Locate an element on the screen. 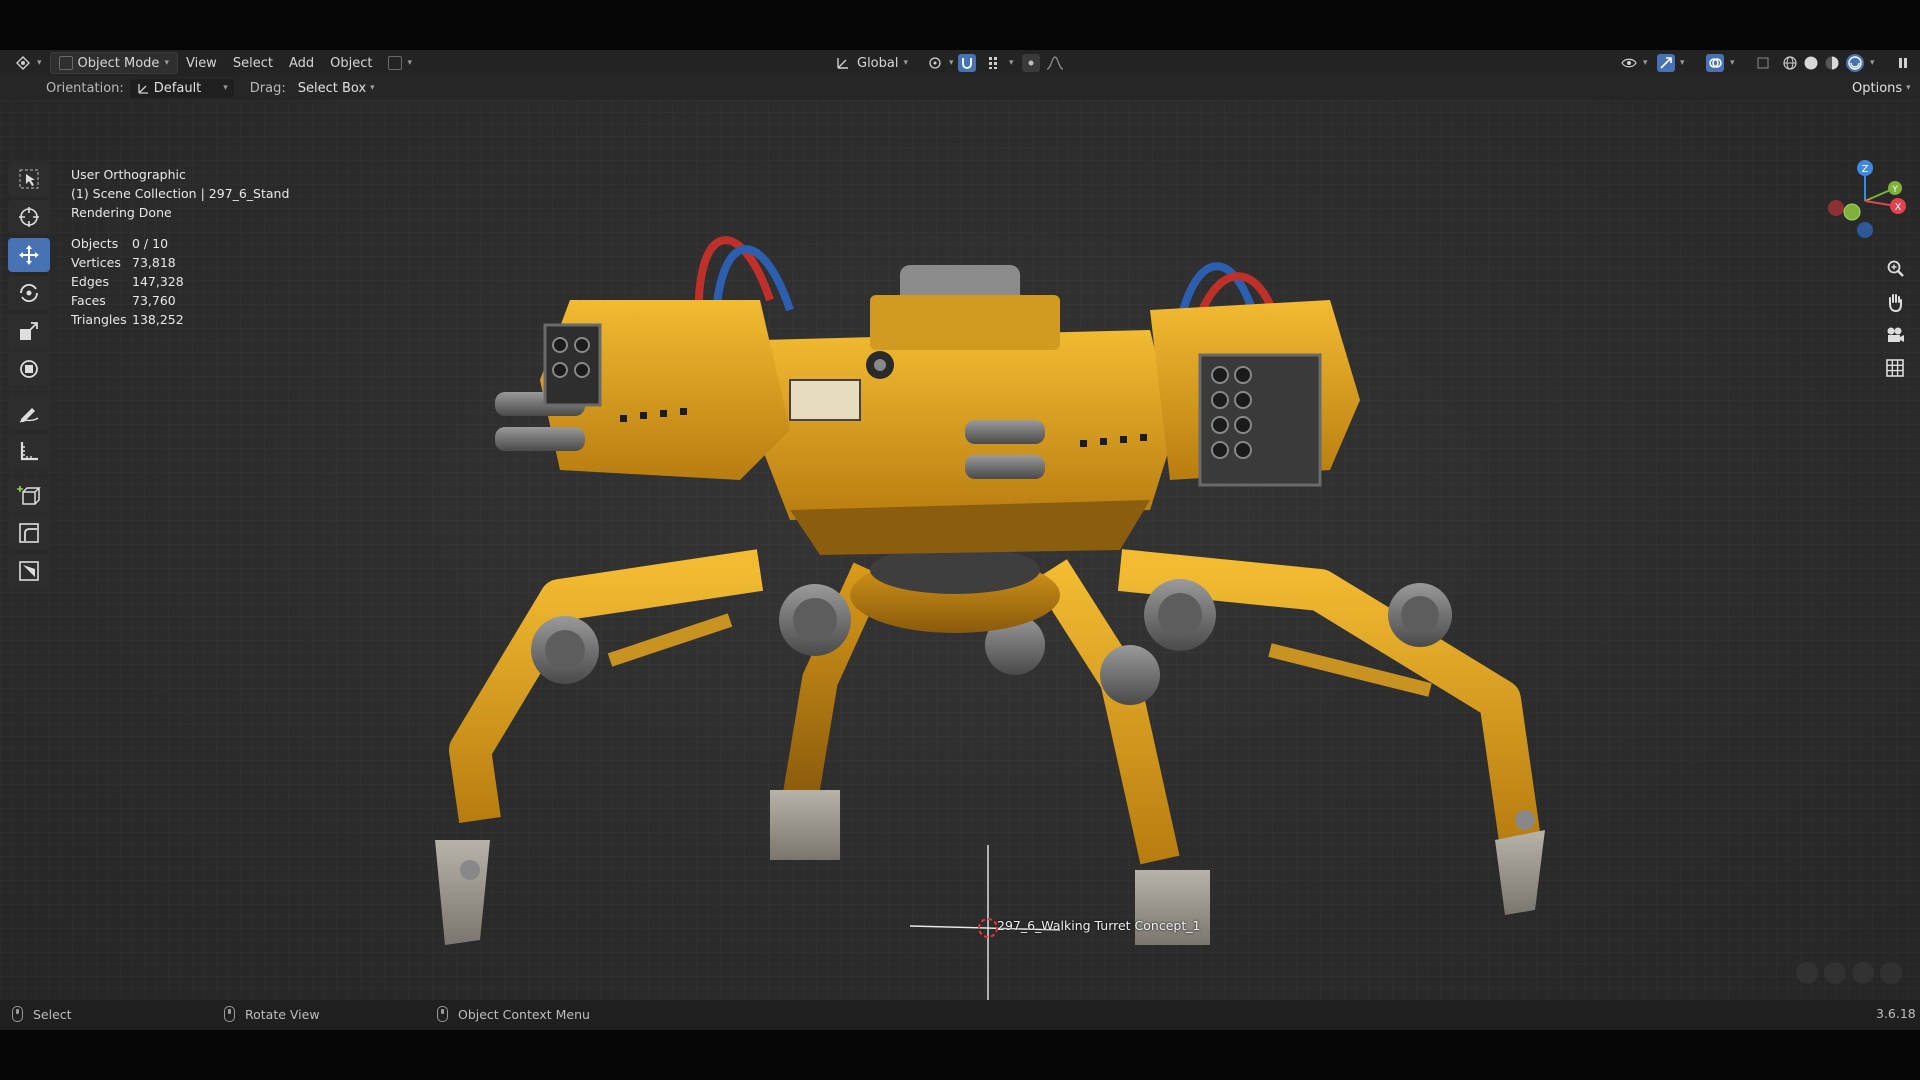 Image resolution: width=1920 pixels, height=1080 pixels. transform-tool is located at coordinates (29, 369).